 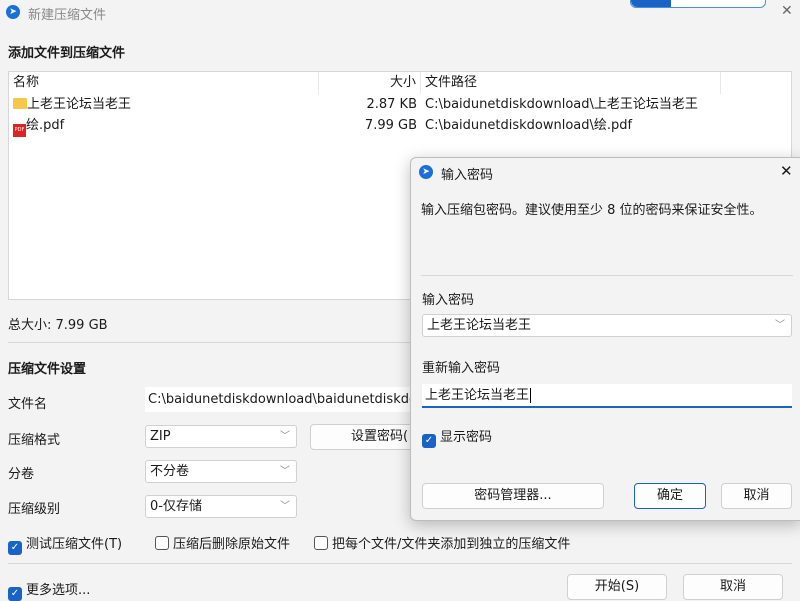 What do you see at coordinates (479, 325) in the screenshot?
I see `password-value: 上老王论坛当老王` at bounding box center [479, 325].